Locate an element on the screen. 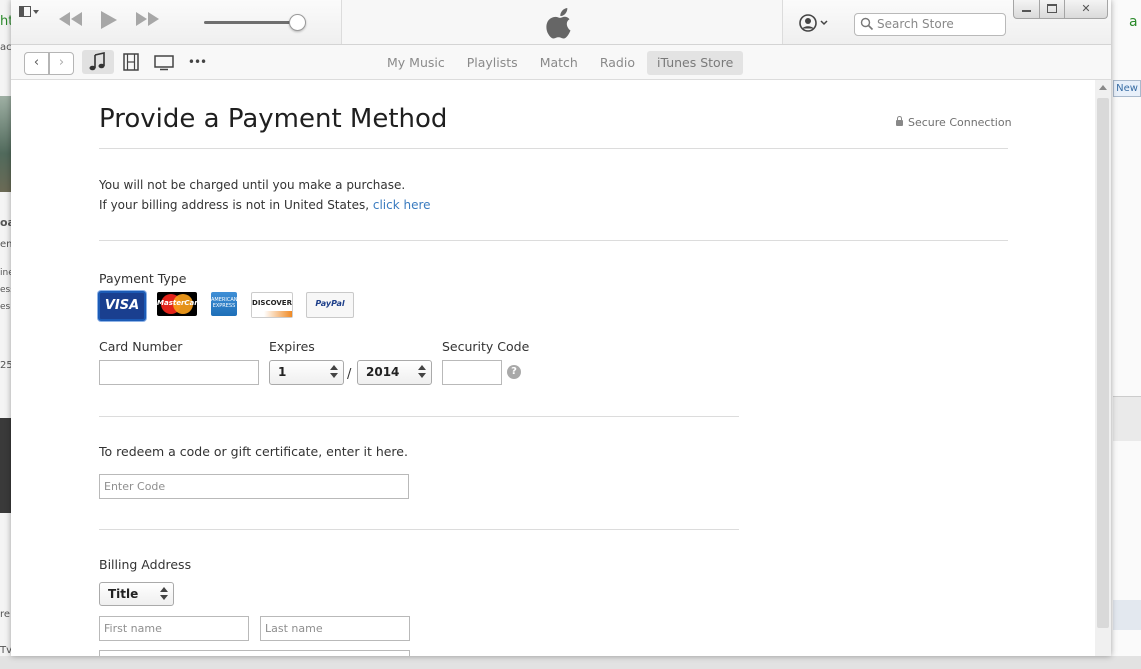 The width and height of the screenshot is (1141, 669). tab-match: Match is located at coordinates (559, 63).